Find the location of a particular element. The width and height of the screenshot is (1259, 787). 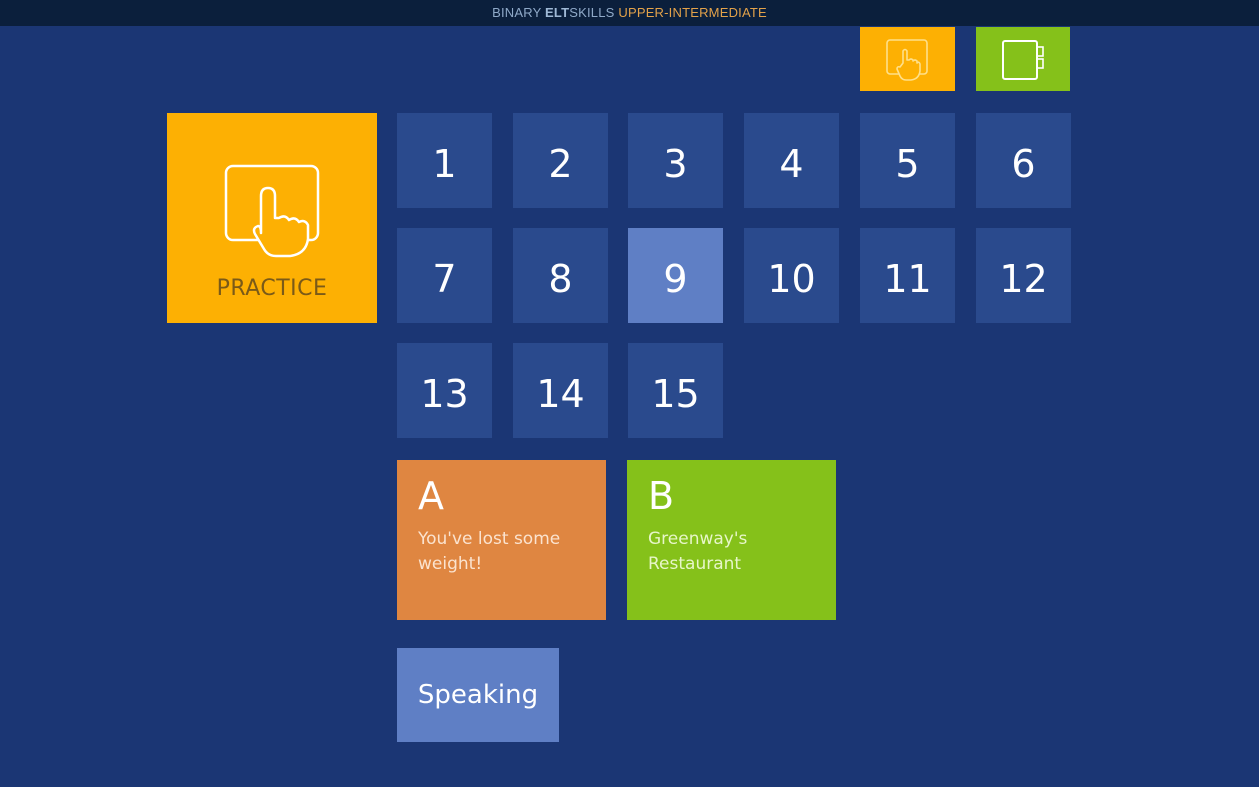

section-b-card: B Greenway's Restaurant is located at coordinates (731, 540).